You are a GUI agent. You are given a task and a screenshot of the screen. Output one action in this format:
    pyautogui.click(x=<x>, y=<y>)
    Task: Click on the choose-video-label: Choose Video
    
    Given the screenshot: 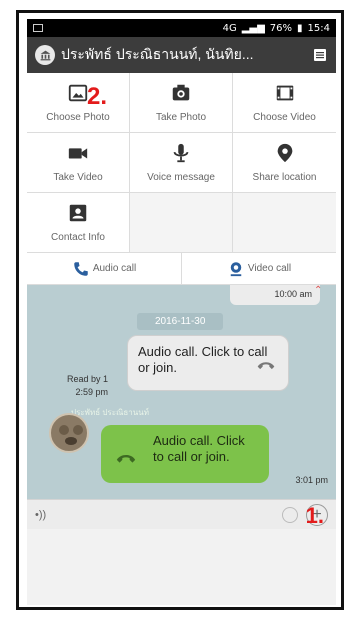 What is the action you would take?
    pyautogui.click(x=284, y=117)
    